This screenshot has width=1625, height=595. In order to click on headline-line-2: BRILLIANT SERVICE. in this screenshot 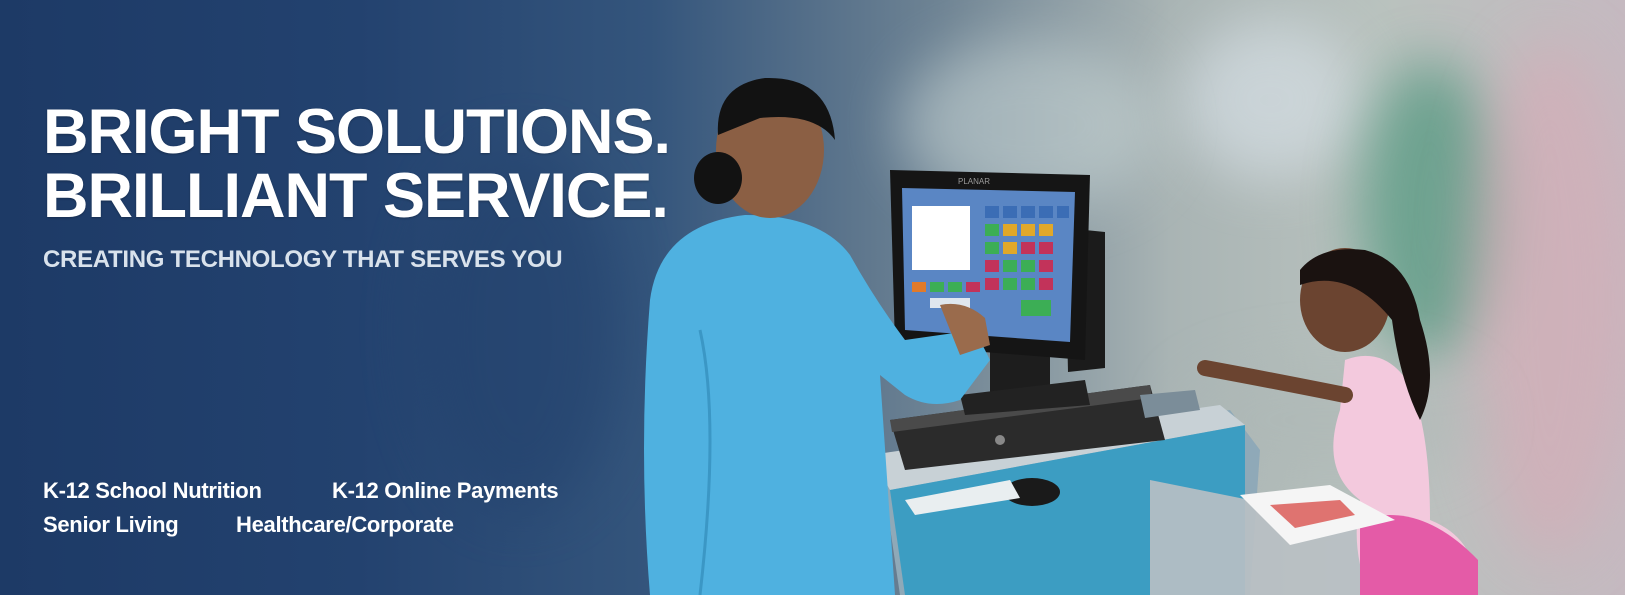, I will do `click(356, 196)`.